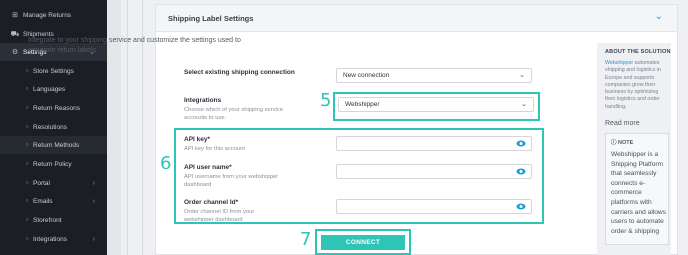 The height and width of the screenshot is (255, 688). I want to click on step-6-marker: 6, so click(166, 163).